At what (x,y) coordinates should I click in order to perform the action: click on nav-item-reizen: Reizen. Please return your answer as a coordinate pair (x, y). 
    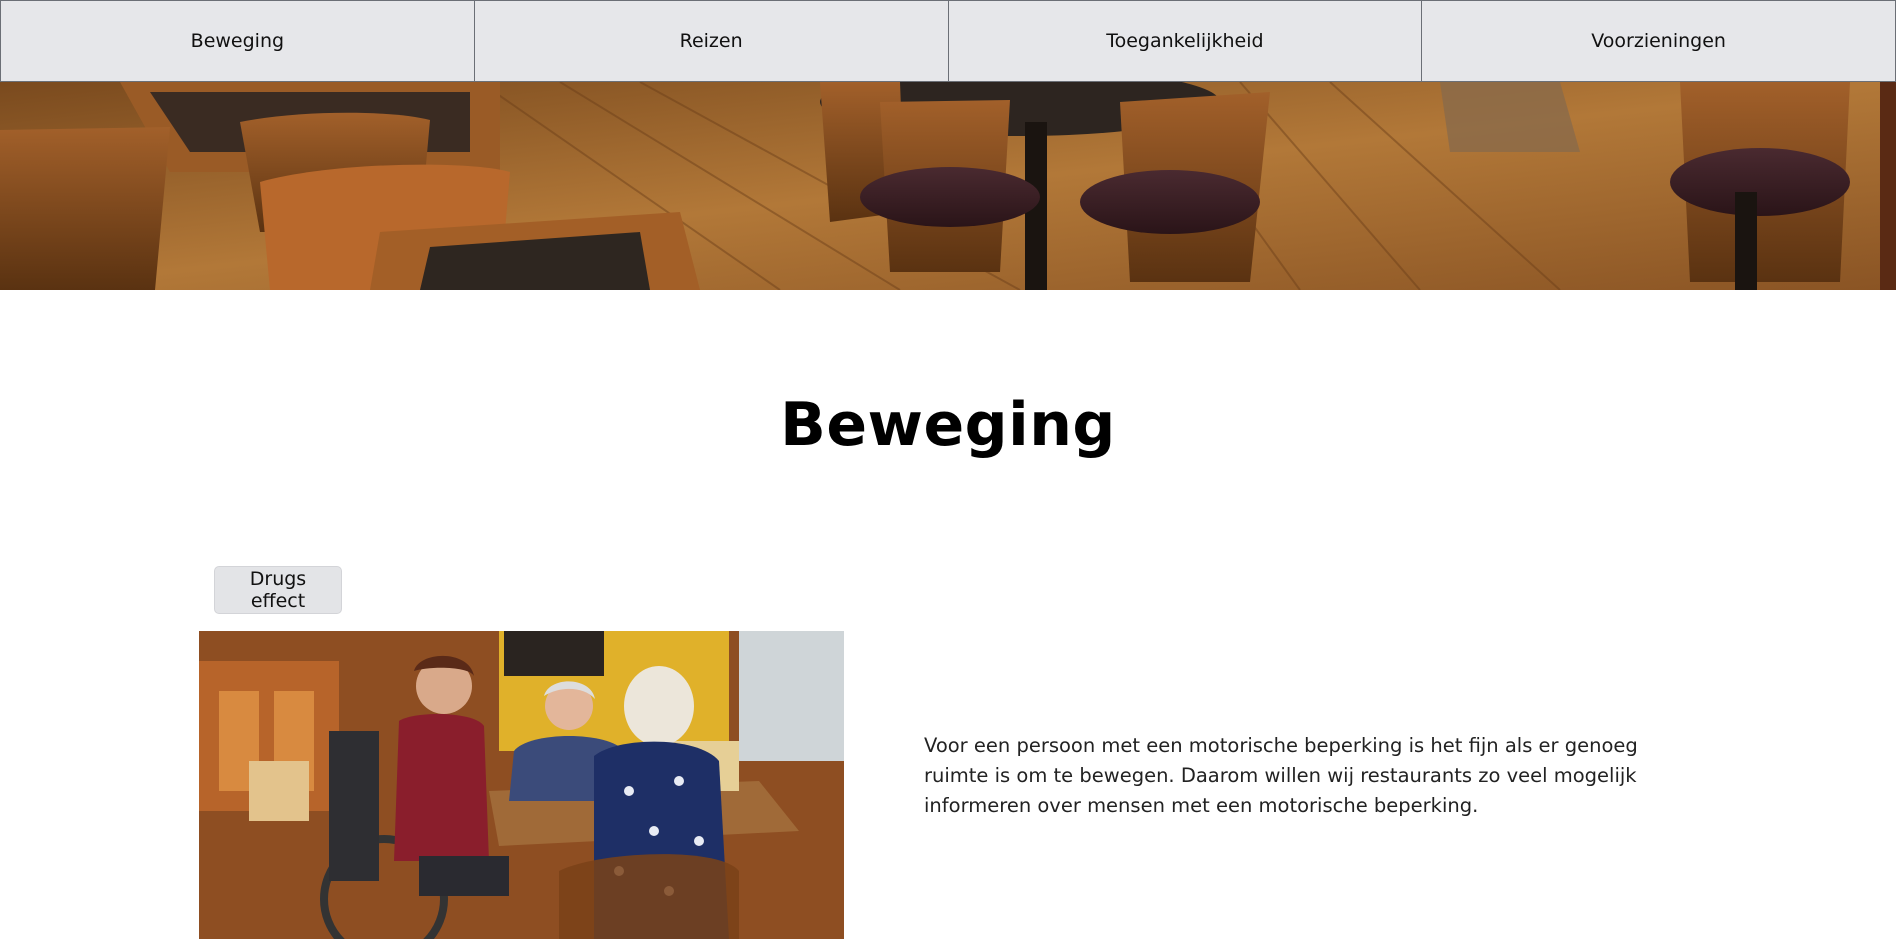
    Looking at the image, I should click on (711, 41).